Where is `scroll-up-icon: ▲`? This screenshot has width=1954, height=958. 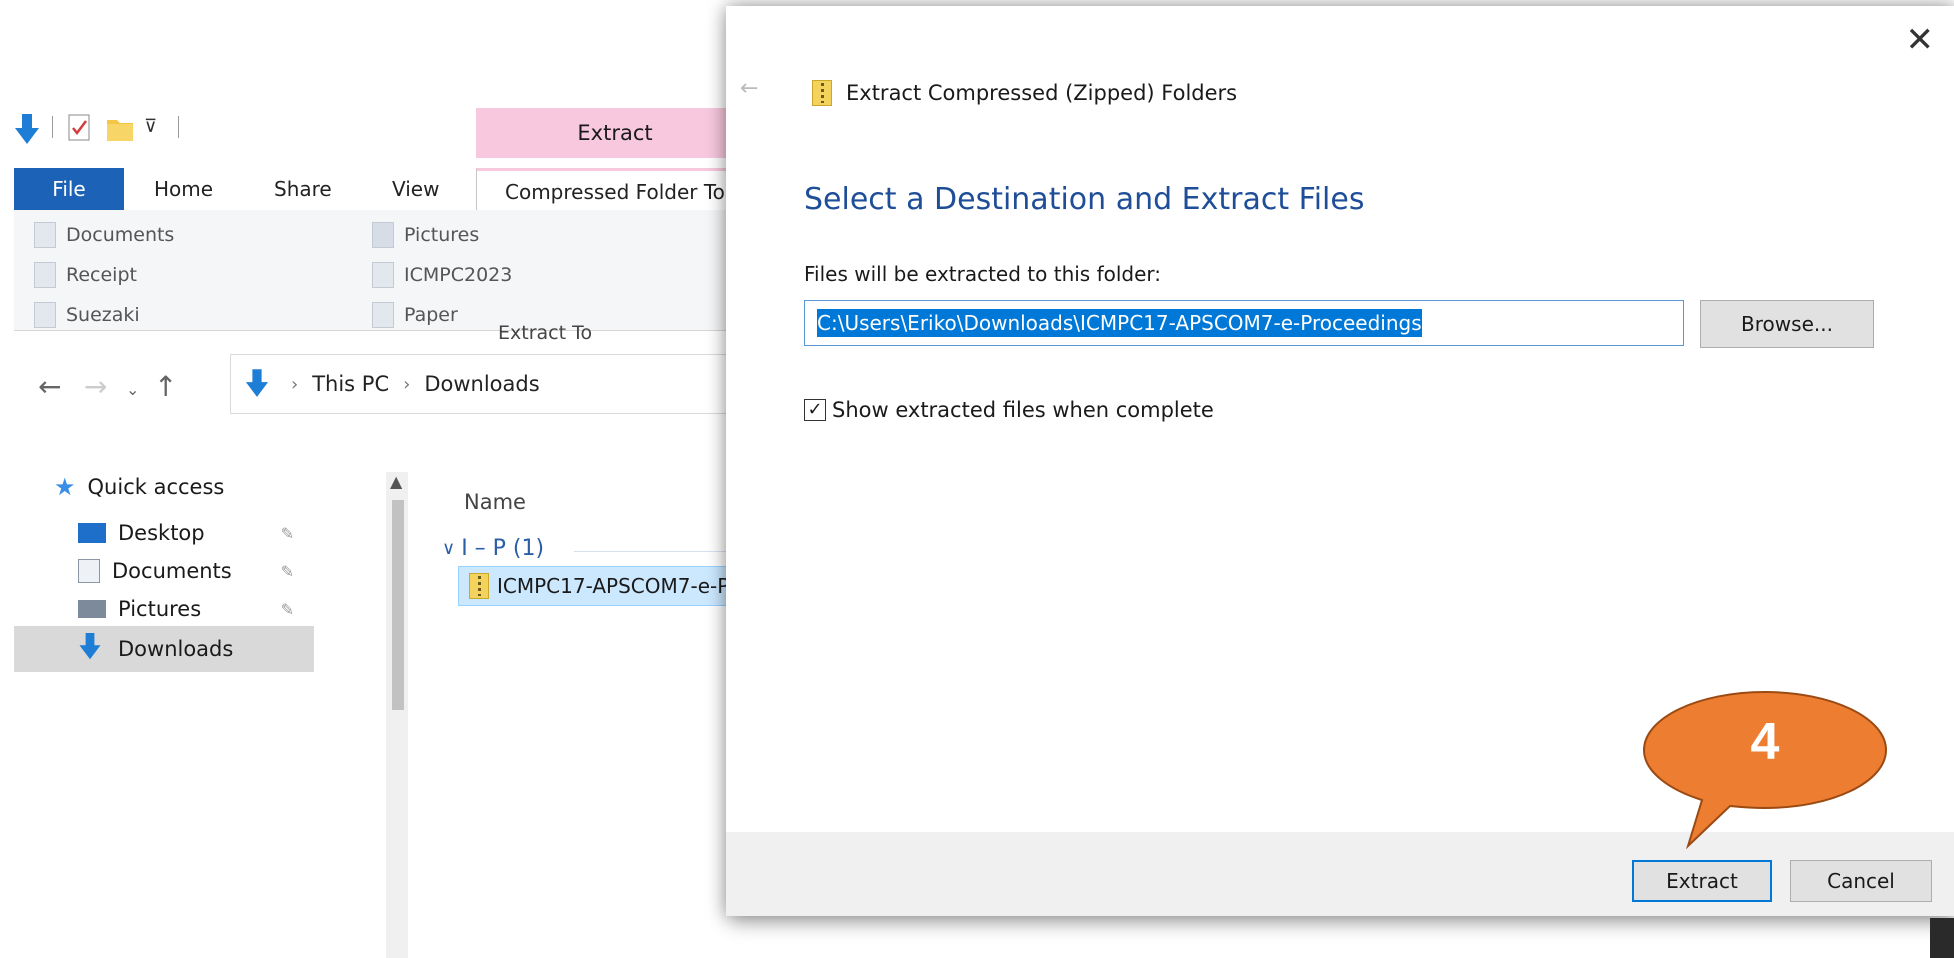
scroll-up-icon: ▲ is located at coordinates (396, 481).